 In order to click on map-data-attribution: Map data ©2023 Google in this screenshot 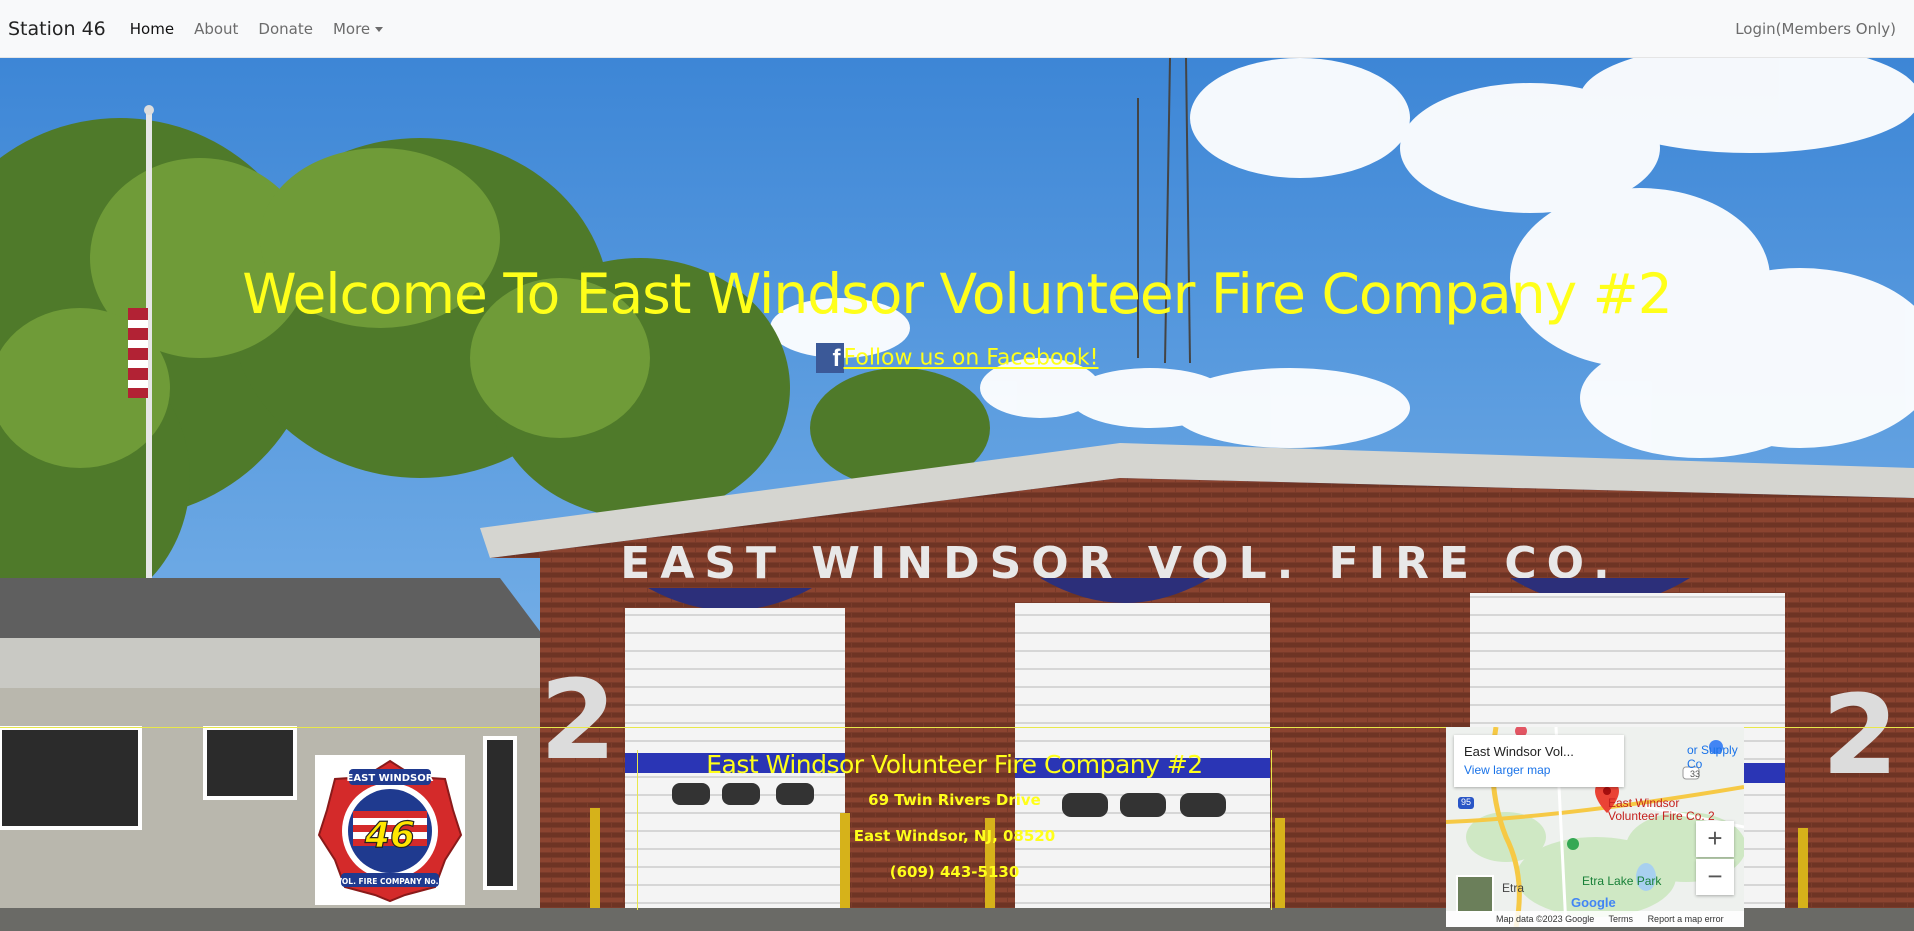, I will do `click(1545, 919)`.